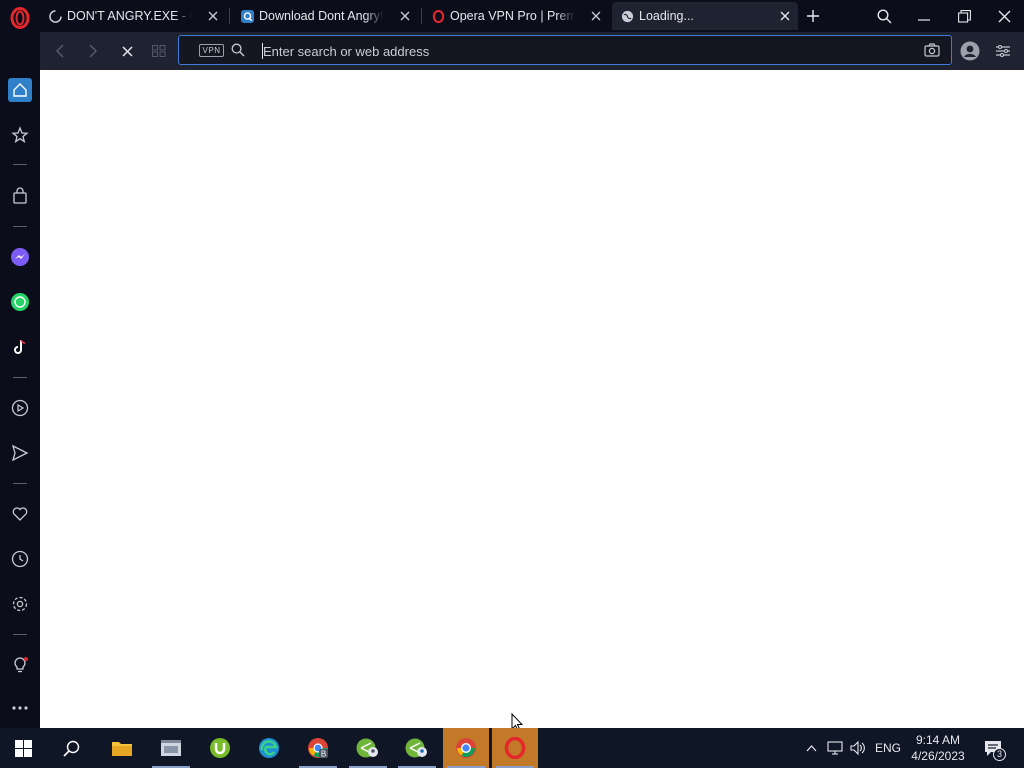  I want to click on language-indicator: ENG, so click(888, 748).